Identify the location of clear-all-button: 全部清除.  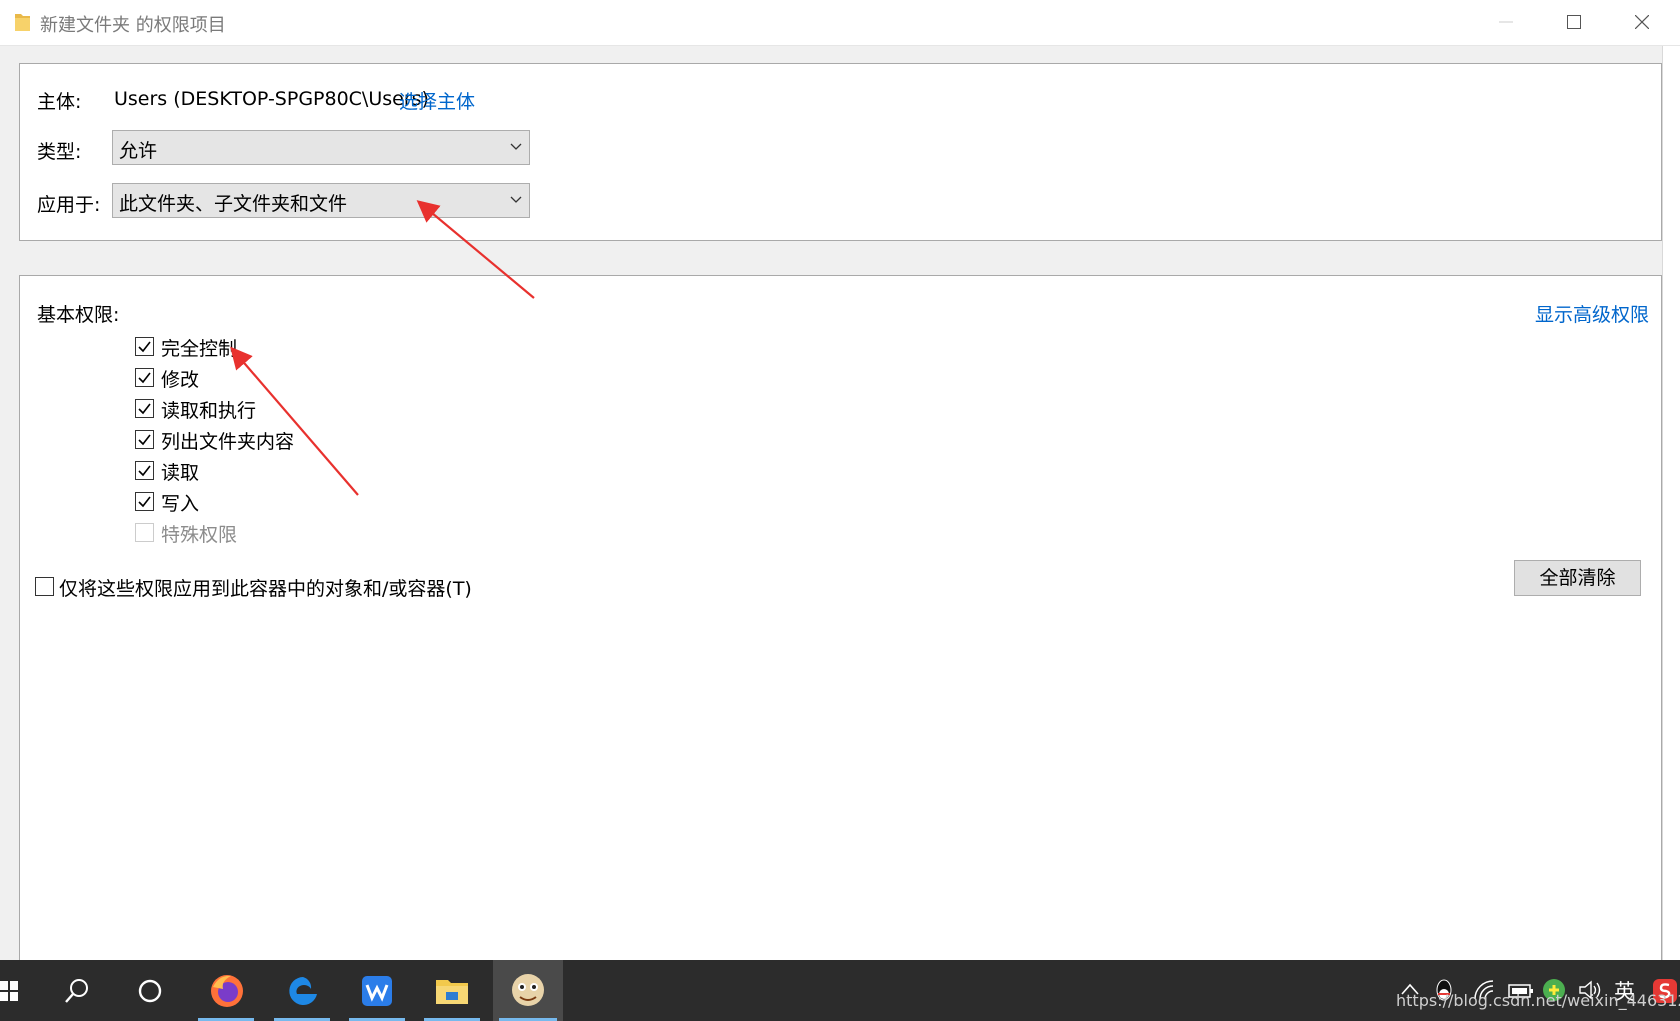
(1577, 578).